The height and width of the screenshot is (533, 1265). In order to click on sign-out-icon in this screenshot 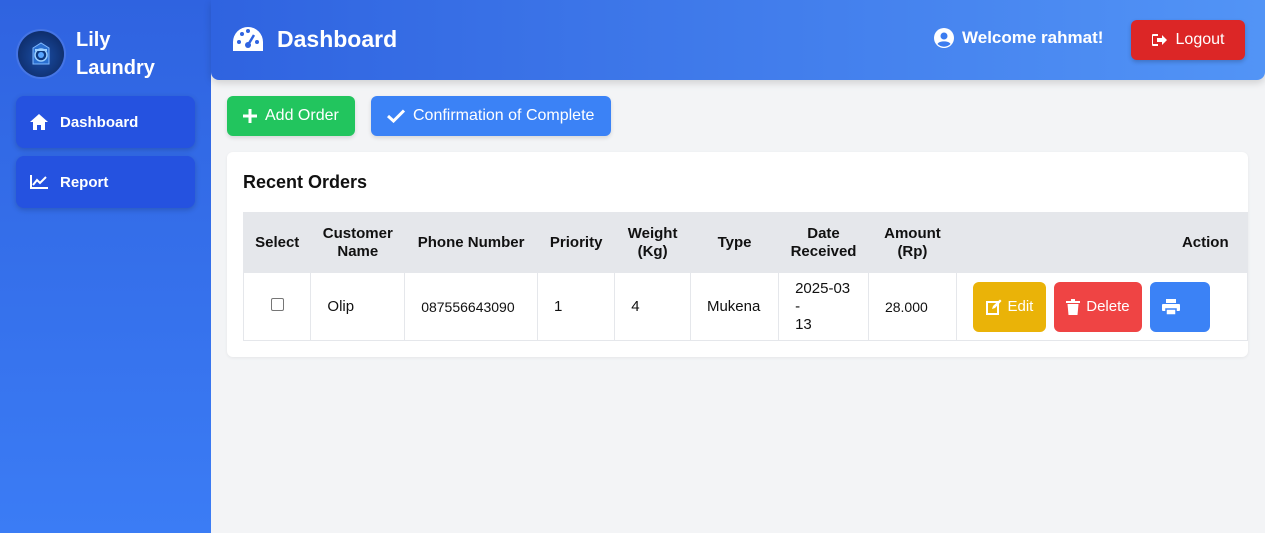, I will do `click(1159, 40)`.